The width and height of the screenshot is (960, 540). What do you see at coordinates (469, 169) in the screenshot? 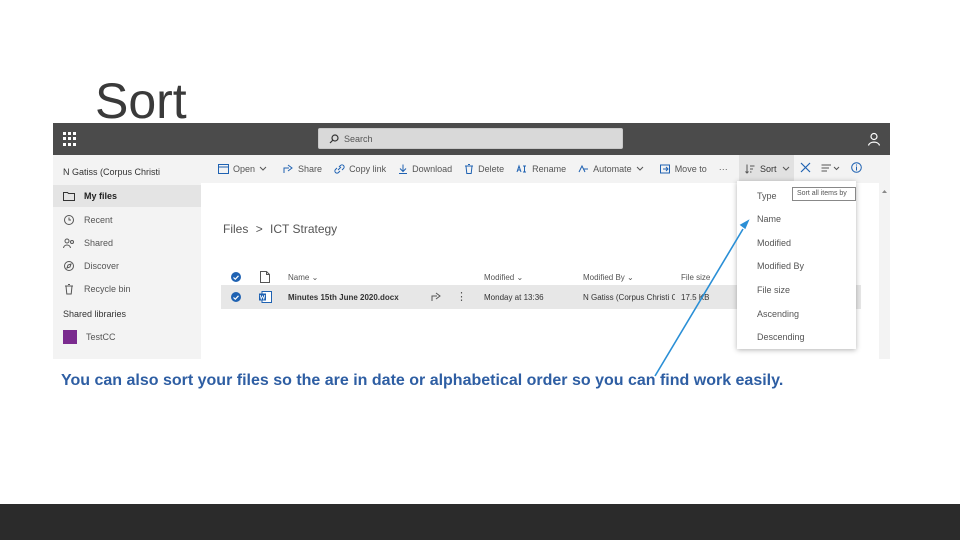
I see `delete-icon` at bounding box center [469, 169].